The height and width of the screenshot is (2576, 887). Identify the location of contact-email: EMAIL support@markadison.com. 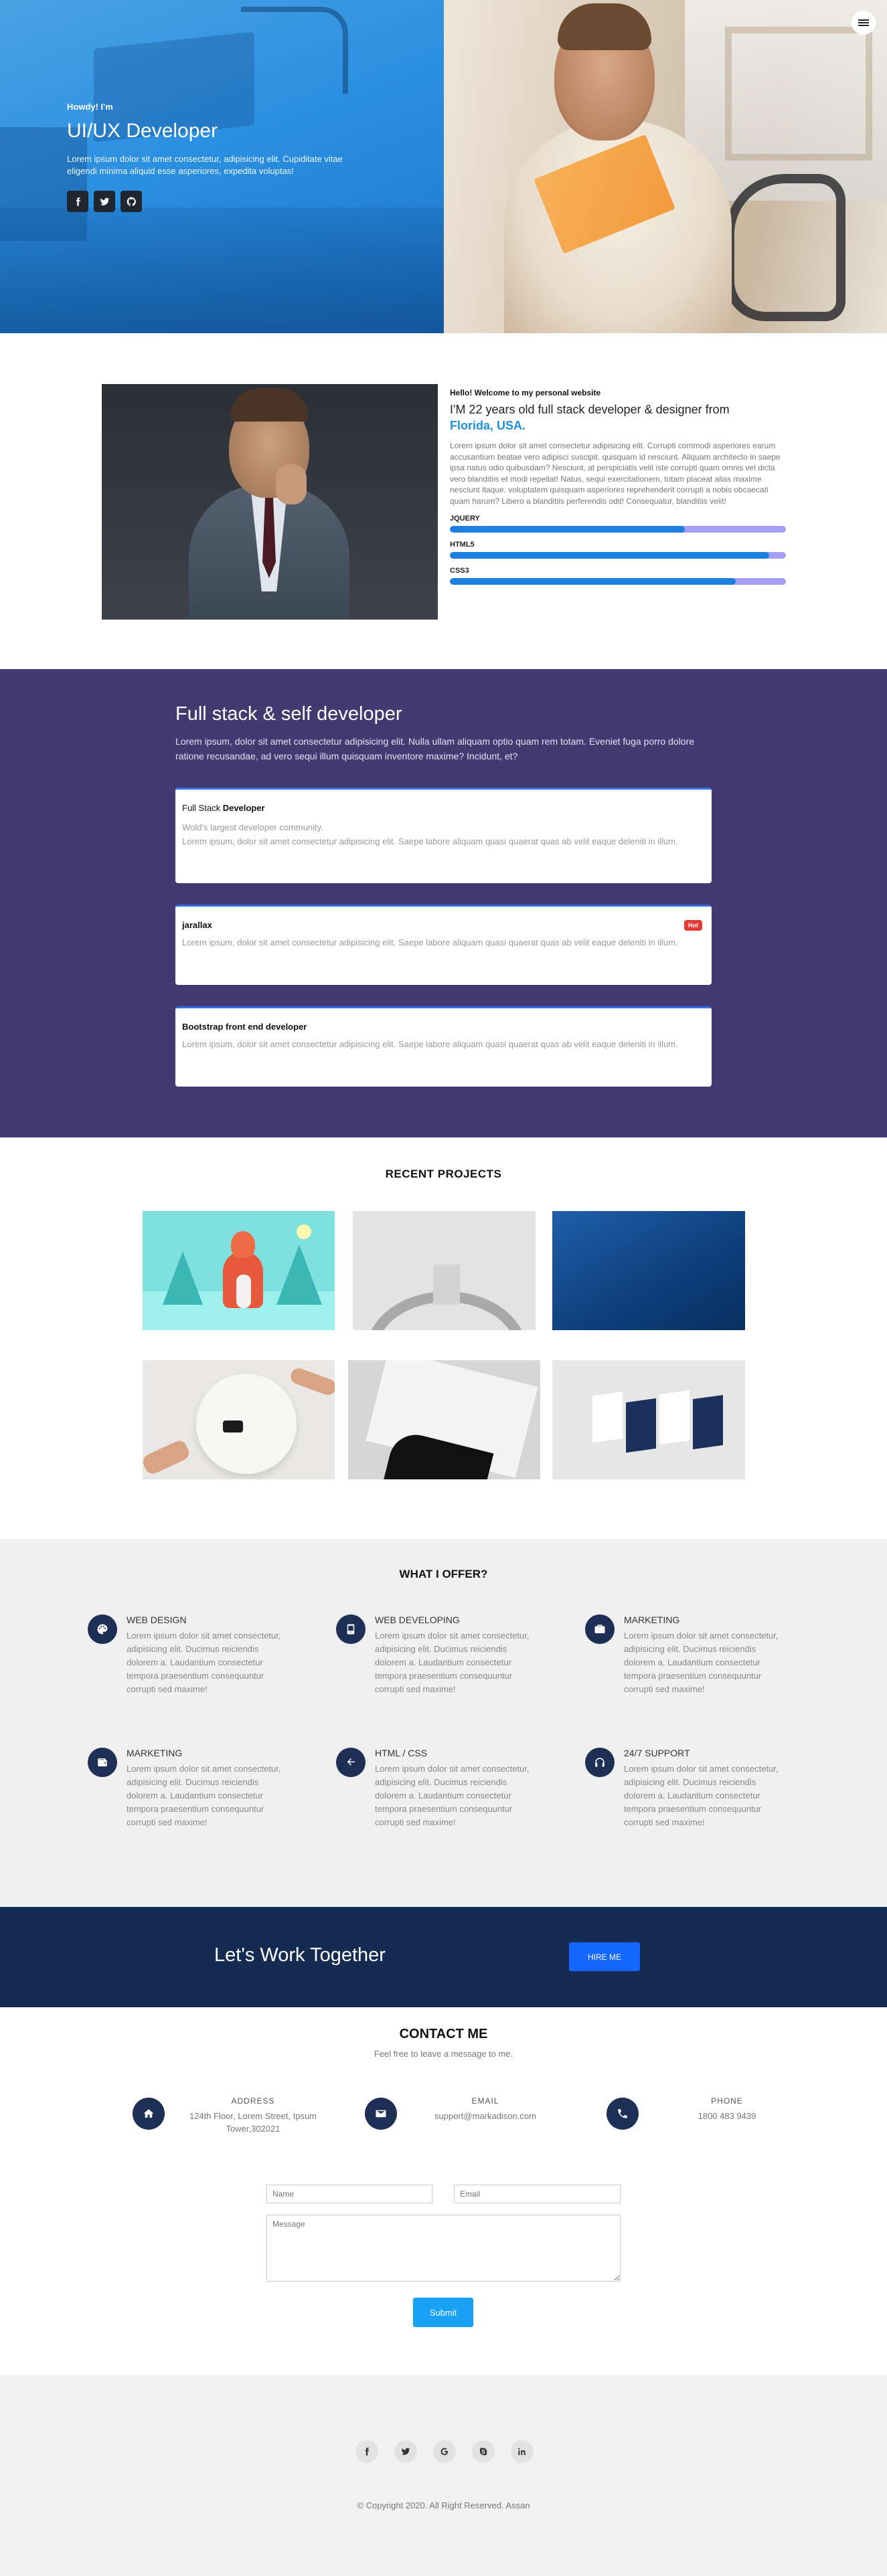
(465, 2116).